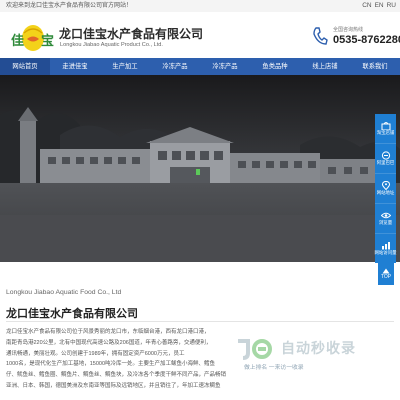 This screenshot has height=400, width=400. I want to click on top-strip: 欢迎来到龙口佳宝水产食品有限公司官方网站！ CN EN RU, so click(200, 6).